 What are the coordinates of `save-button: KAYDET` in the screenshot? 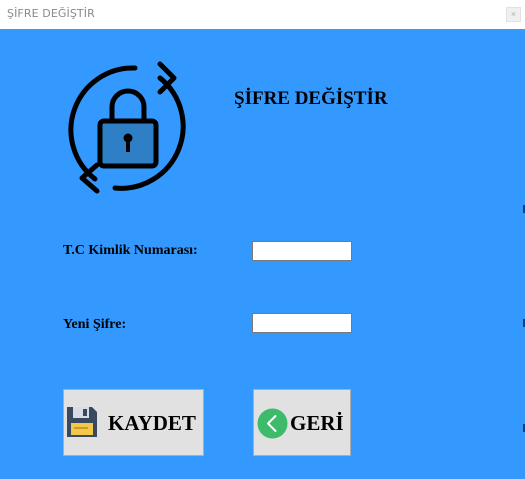 It's located at (133, 422).